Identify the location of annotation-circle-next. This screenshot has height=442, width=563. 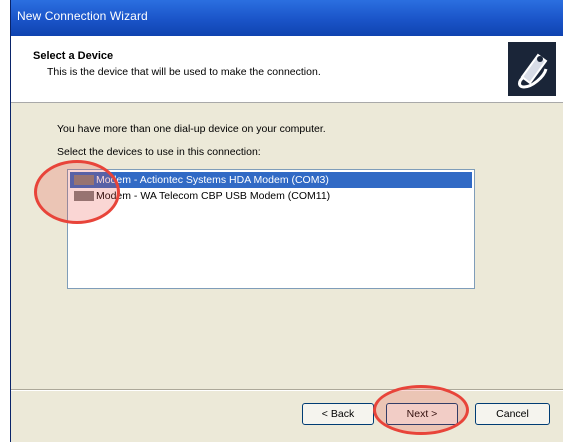
(421, 410).